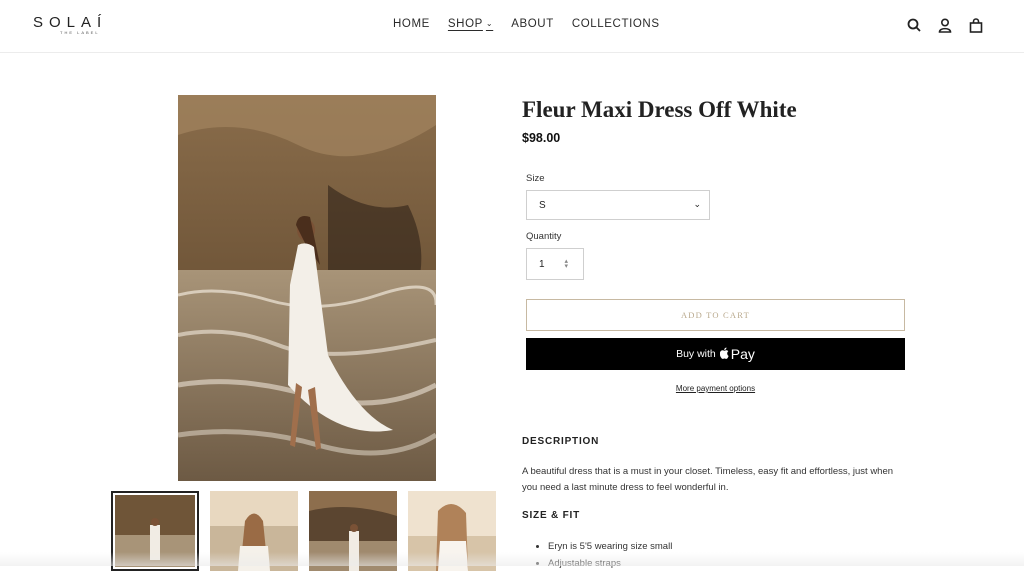 This screenshot has width=1024, height=572. What do you see at coordinates (411, 24) in the screenshot?
I see `nav-home: HOME` at bounding box center [411, 24].